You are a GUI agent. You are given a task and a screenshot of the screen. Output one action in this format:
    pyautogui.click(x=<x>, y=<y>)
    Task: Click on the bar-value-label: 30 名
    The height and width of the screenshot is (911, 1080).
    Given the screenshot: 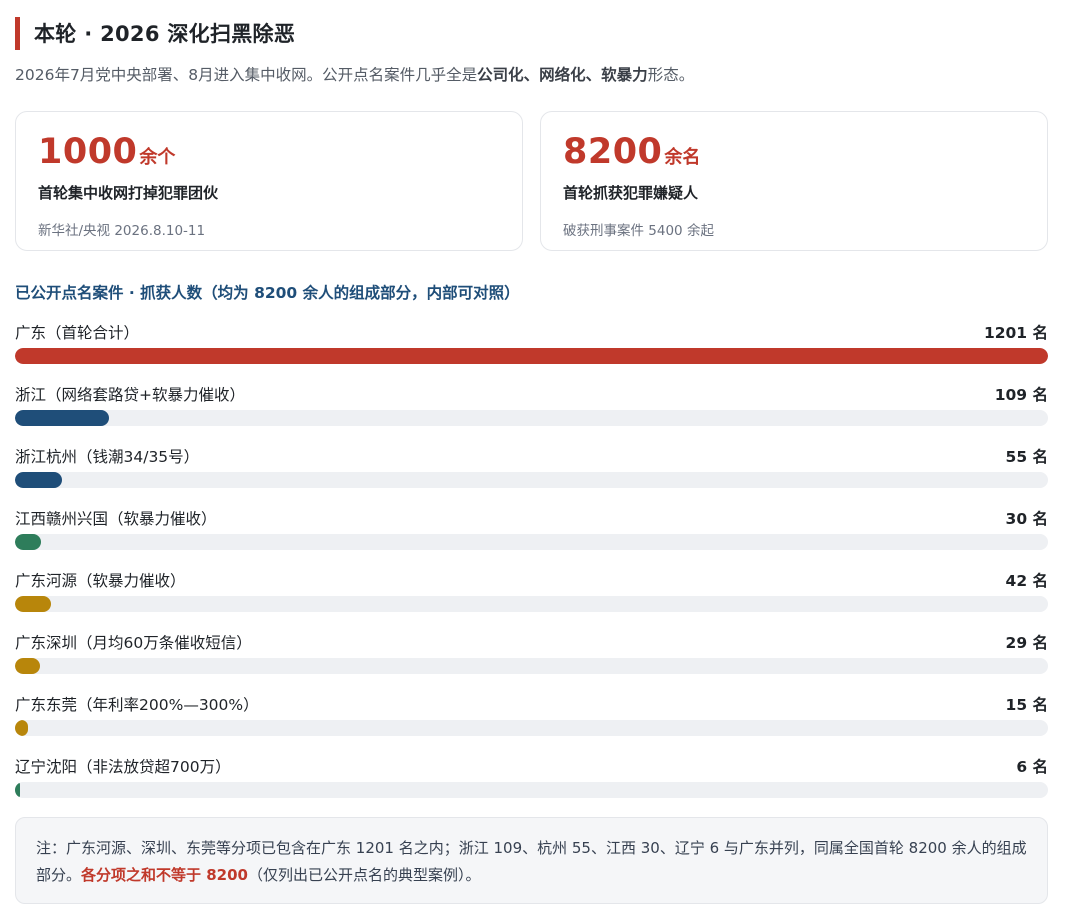 What is the action you would take?
    pyautogui.click(x=1026, y=519)
    